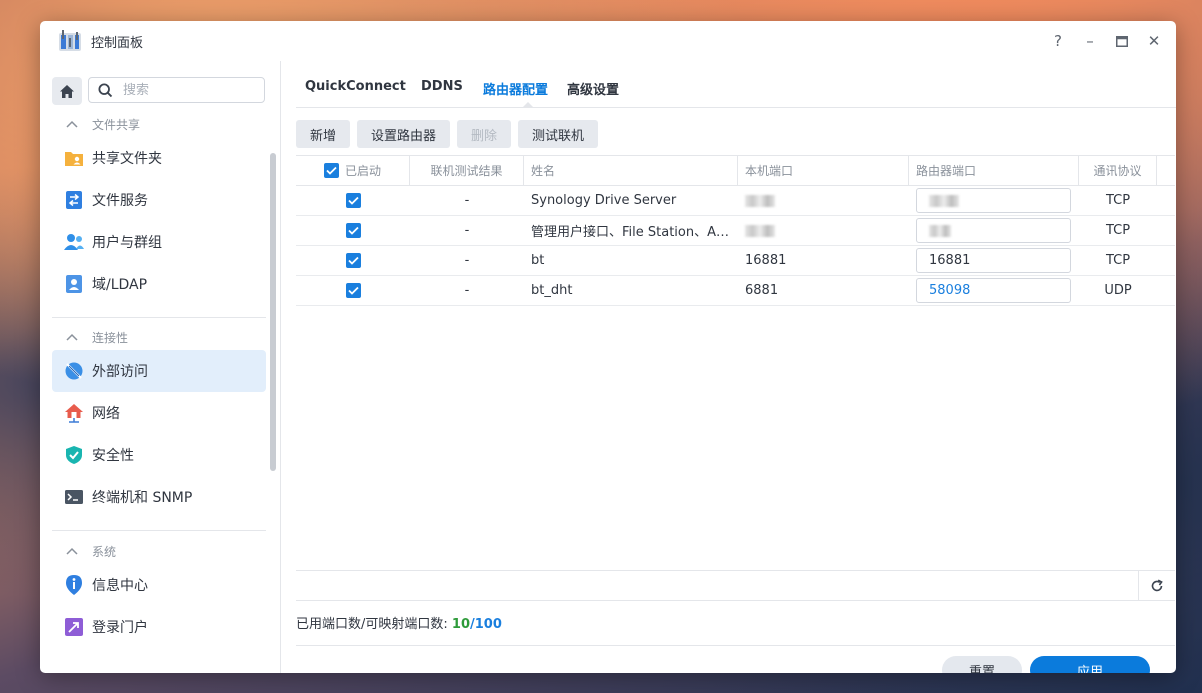  Describe the element at coordinates (159, 585) in the screenshot. I see `sidebar-item-info-center: 信息中心` at that location.